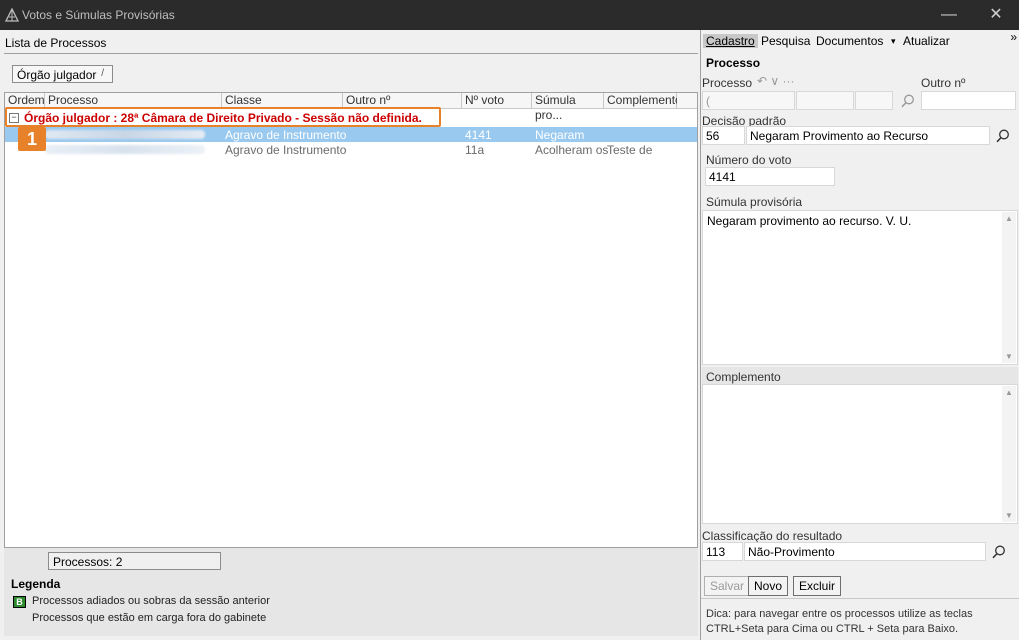  Describe the element at coordinates (351, 134) in the screenshot. I see `table-row: Agravo de Instrumento 4141 Negaram` at that location.